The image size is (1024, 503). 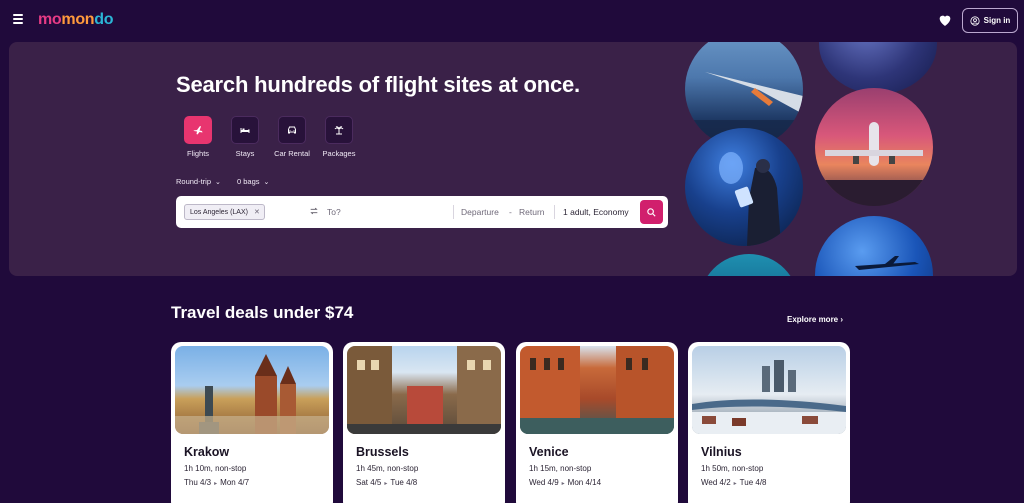 I want to click on explore-more-link: Explore more ›, so click(x=815, y=319).